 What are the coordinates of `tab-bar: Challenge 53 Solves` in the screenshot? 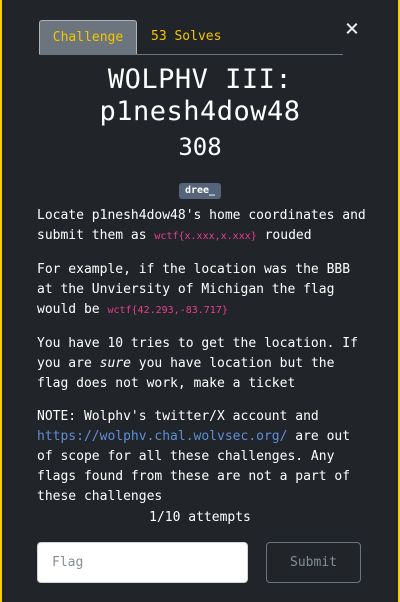 It's located at (191, 37).